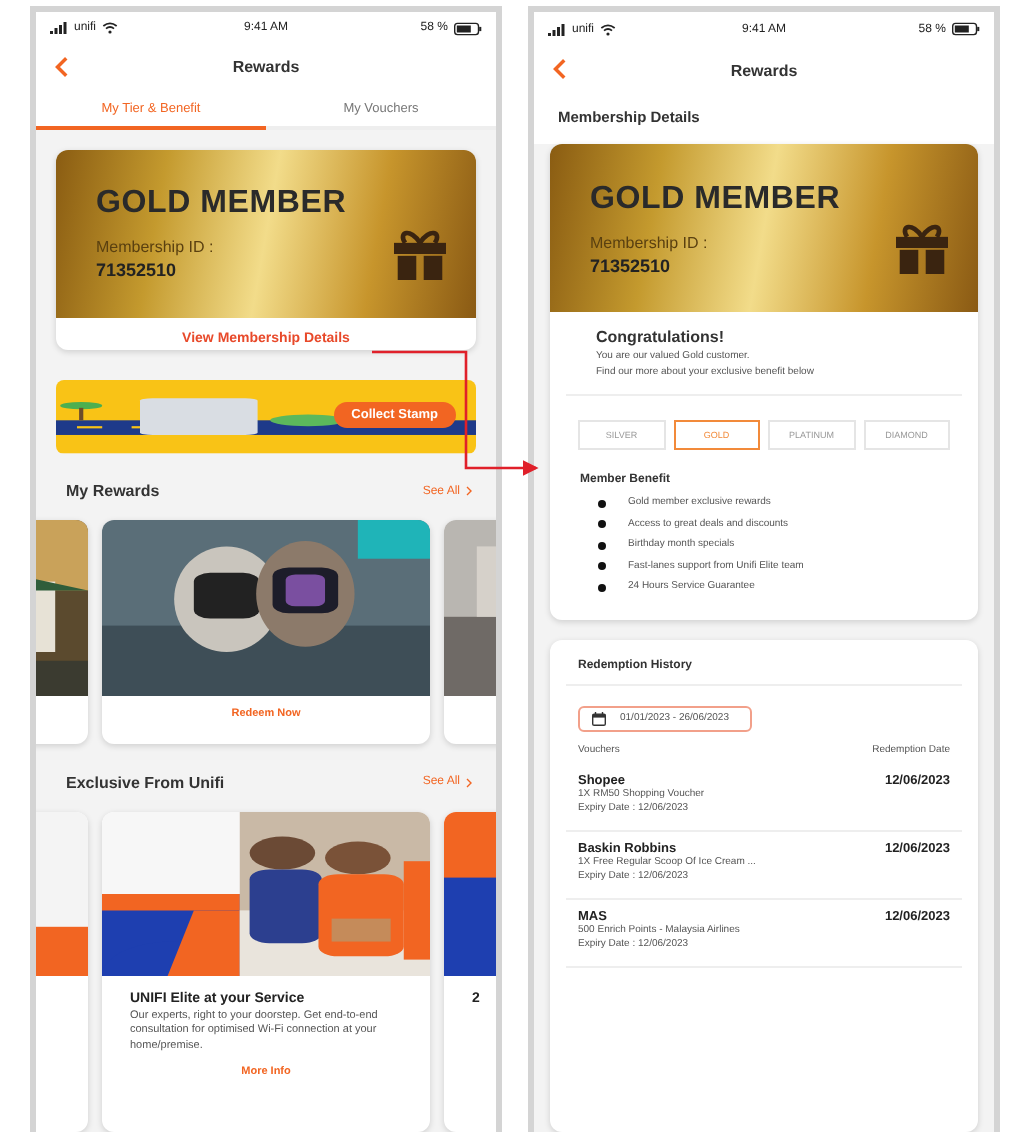 This screenshot has width=1010, height=1132. What do you see at coordinates (145, 782) in the screenshot?
I see `section-title: Exclusive From Unifi` at bounding box center [145, 782].